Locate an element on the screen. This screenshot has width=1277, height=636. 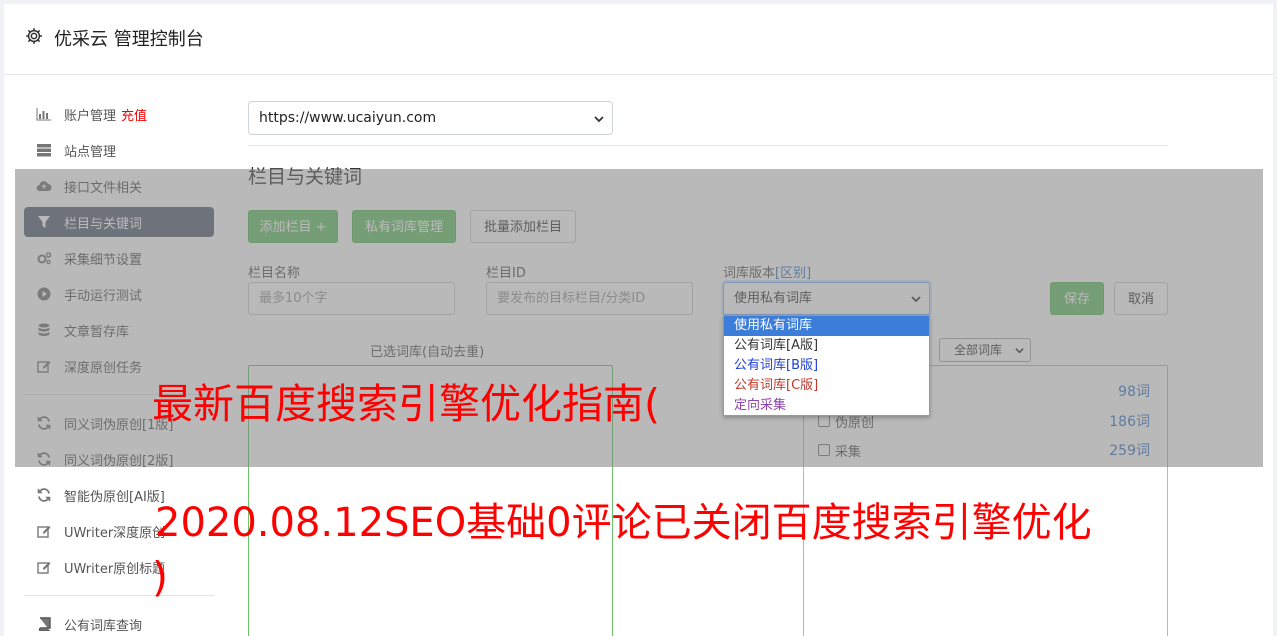
cancel-button: 取消 is located at coordinates (1141, 298).